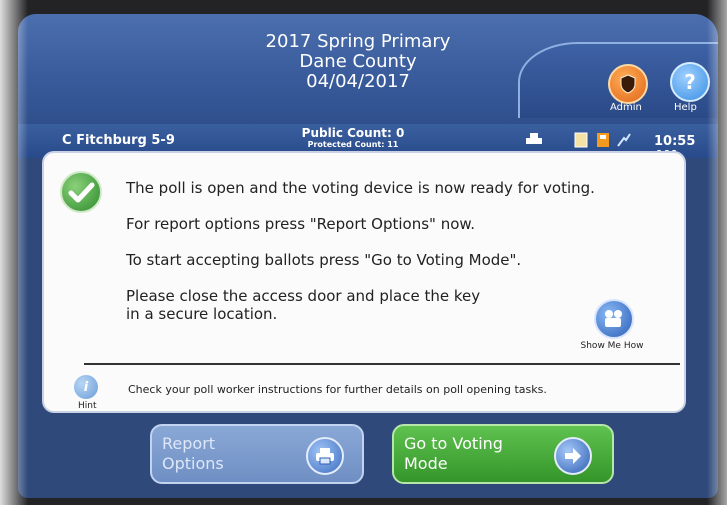 Image resolution: width=727 pixels, height=505 pixels. I want to click on report-options-label: Report Options, so click(193, 454).